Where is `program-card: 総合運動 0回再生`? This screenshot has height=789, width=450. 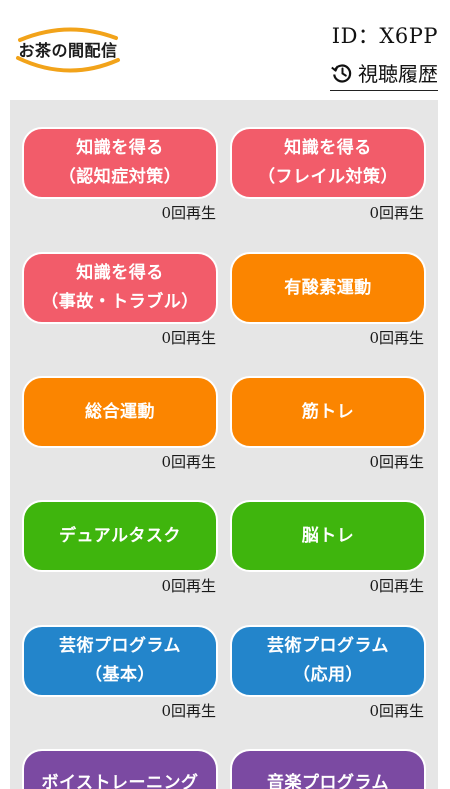 program-card: 総合運動 0回再生 is located at coordinates (120, 424).